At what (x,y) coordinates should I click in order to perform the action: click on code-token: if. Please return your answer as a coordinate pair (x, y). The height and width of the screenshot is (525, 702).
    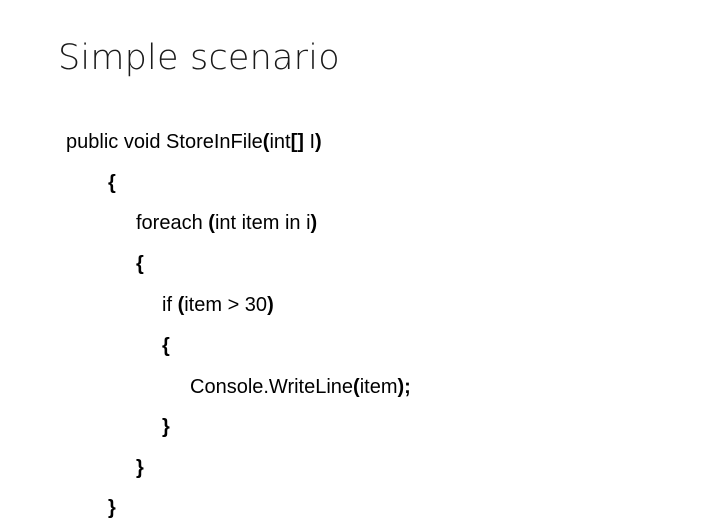
    Looking at the image, I should click on (170, 305).